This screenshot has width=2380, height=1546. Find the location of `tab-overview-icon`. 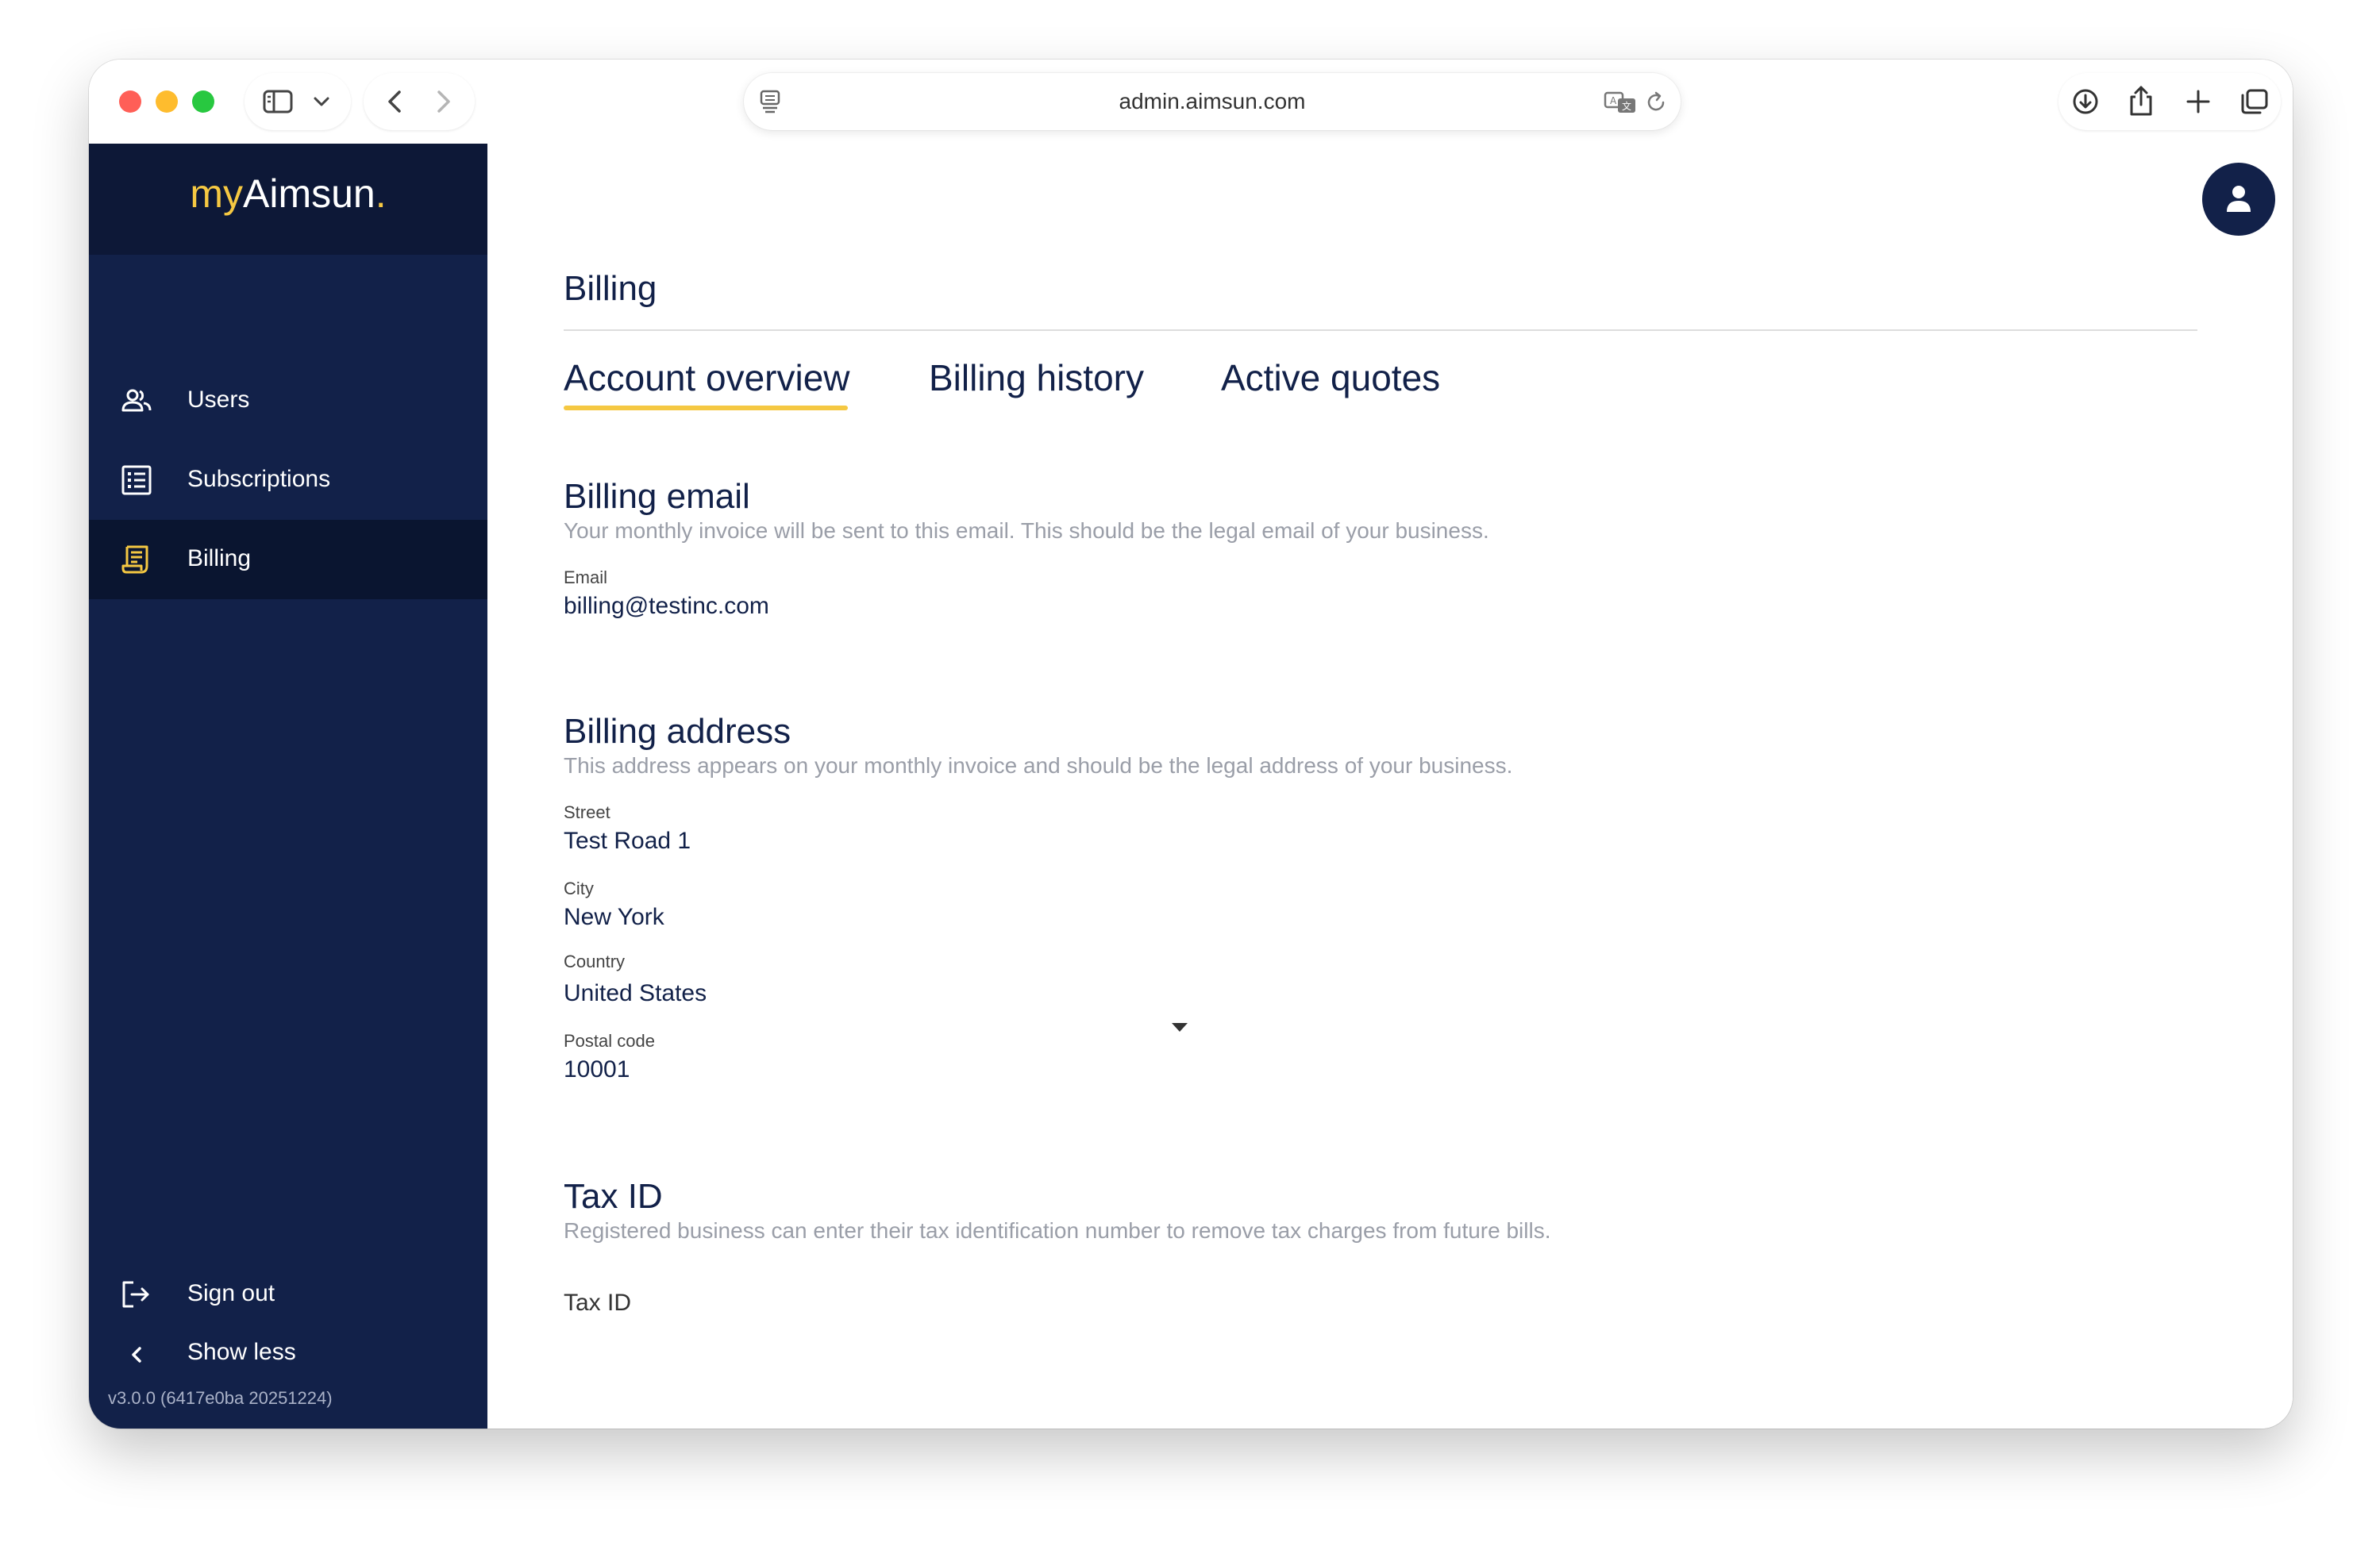

tab-overview-icon is located at coordinates (2254, 101).